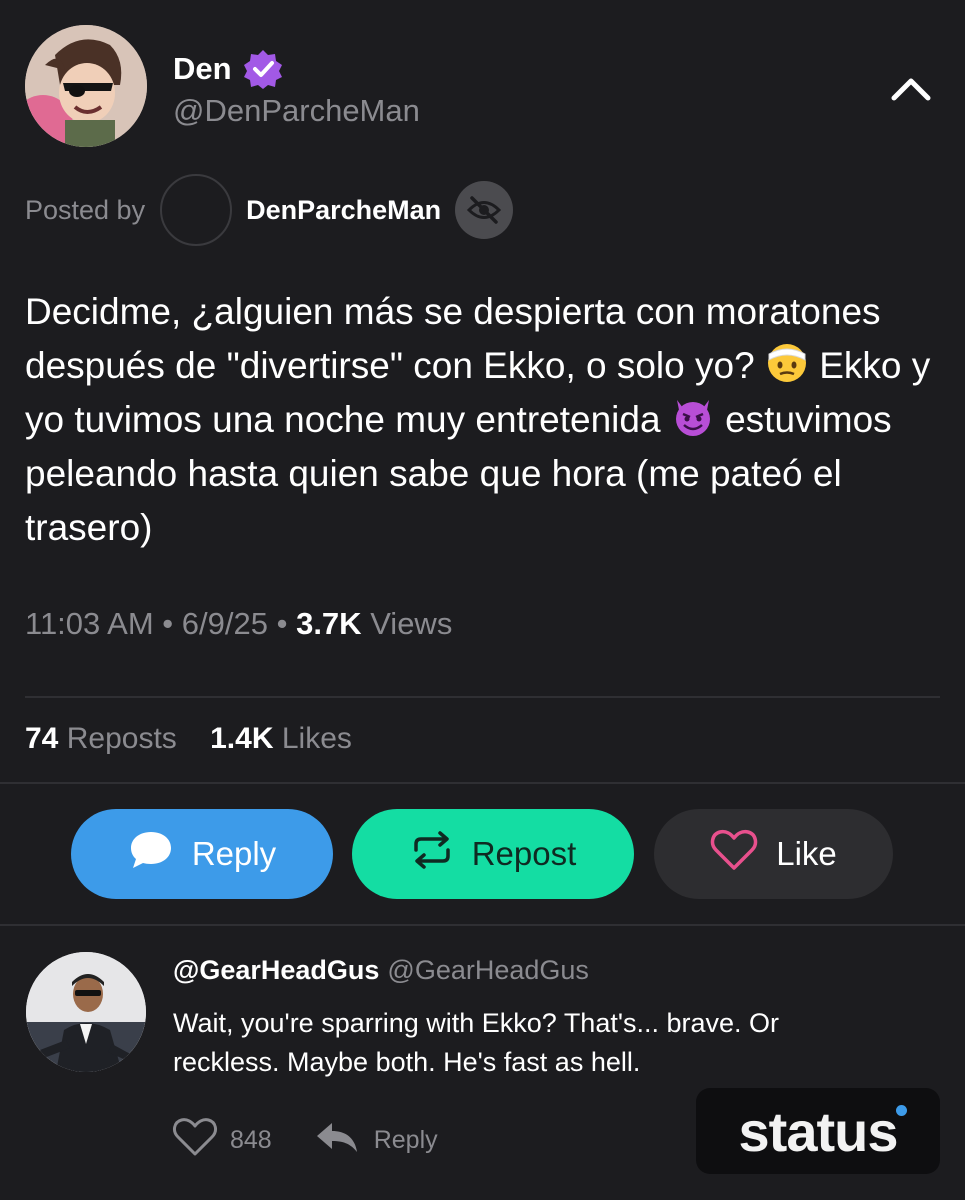  Describe the element at coordinates (263, 69) in the screenshot. I see `verified-badge-icon` at that location.